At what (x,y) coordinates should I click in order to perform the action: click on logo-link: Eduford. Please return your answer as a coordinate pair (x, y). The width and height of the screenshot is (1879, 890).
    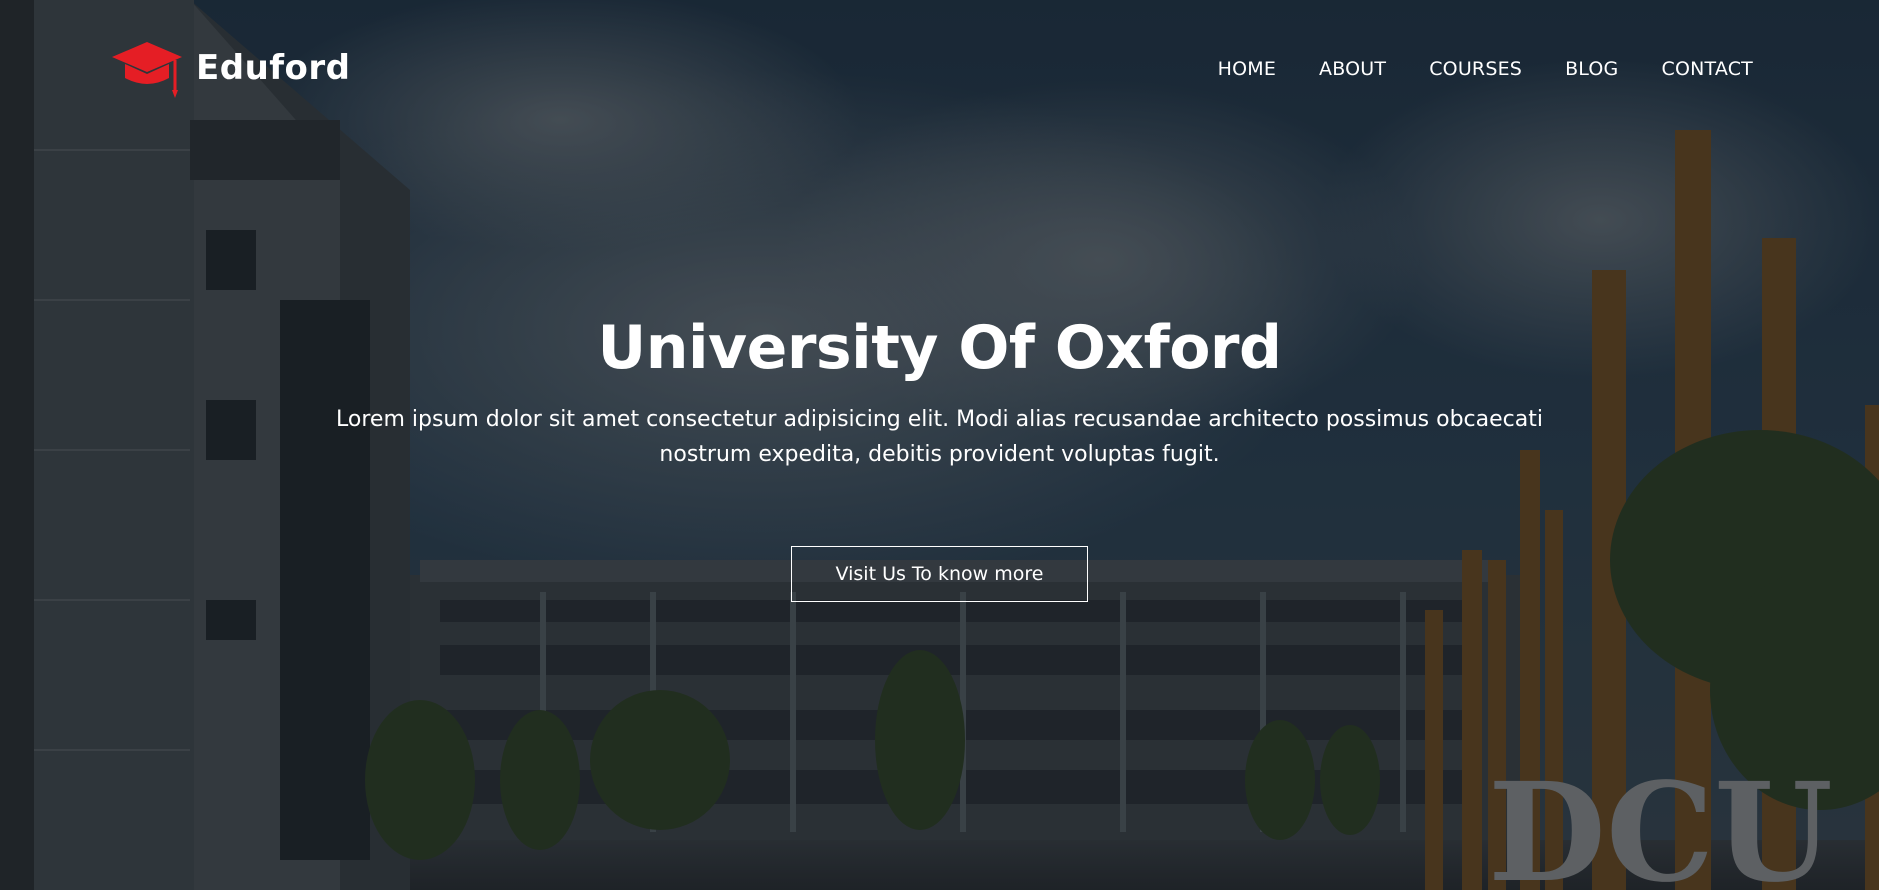
    Looking at the image, I should click on (230, 71).